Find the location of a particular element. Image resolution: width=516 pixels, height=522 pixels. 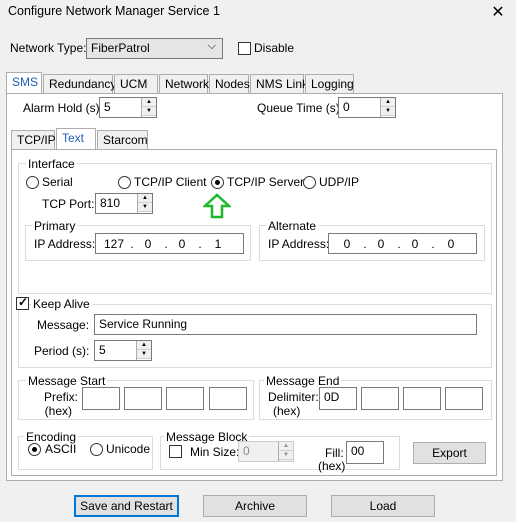

interface-label: Interface is located at coordinates (51, 164).